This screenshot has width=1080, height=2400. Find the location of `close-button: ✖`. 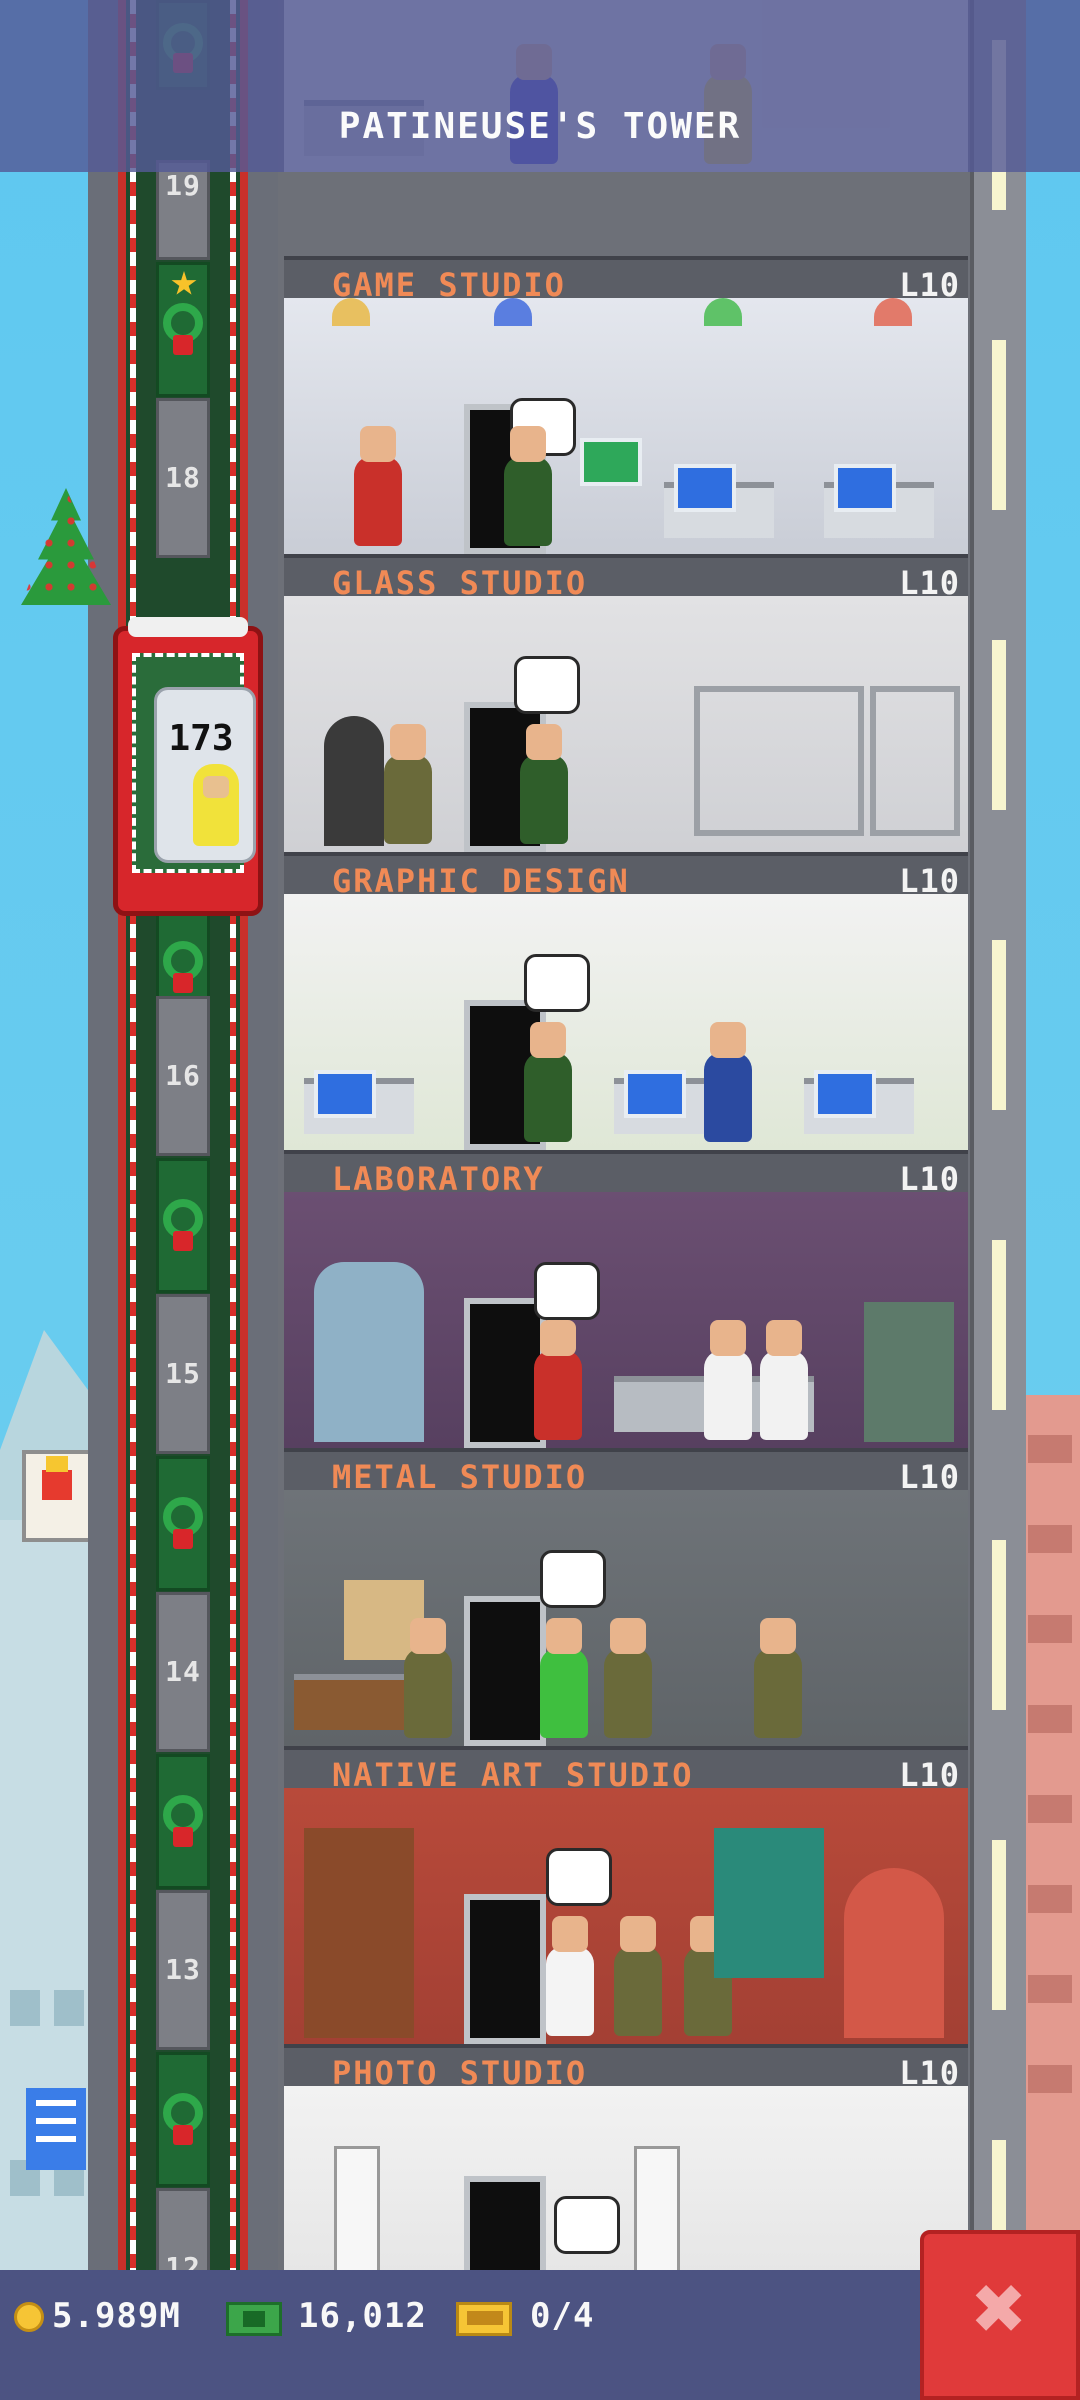

close-button: ✖ is located at coordinates (1000, 2315).